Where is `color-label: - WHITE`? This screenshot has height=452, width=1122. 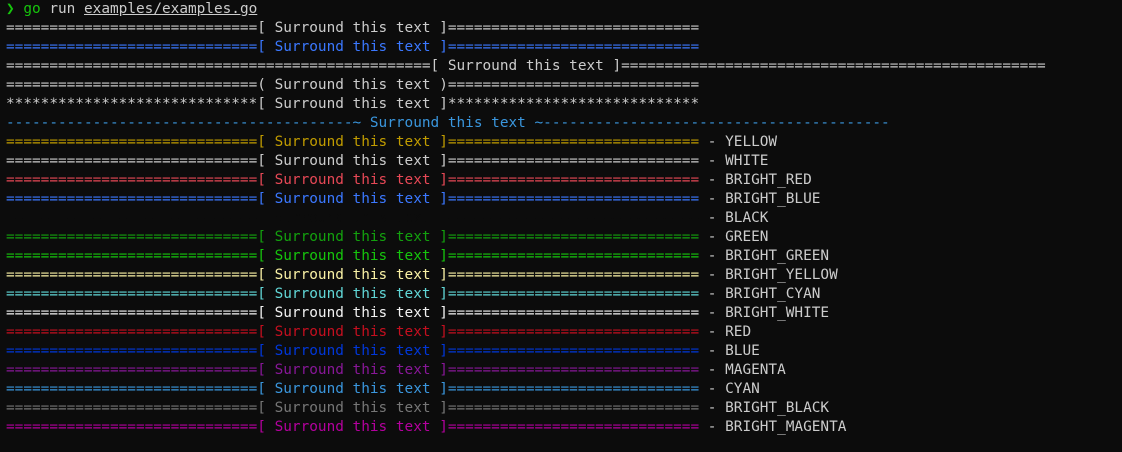 color-label: - WHITE is located at coordinates (734, 161).